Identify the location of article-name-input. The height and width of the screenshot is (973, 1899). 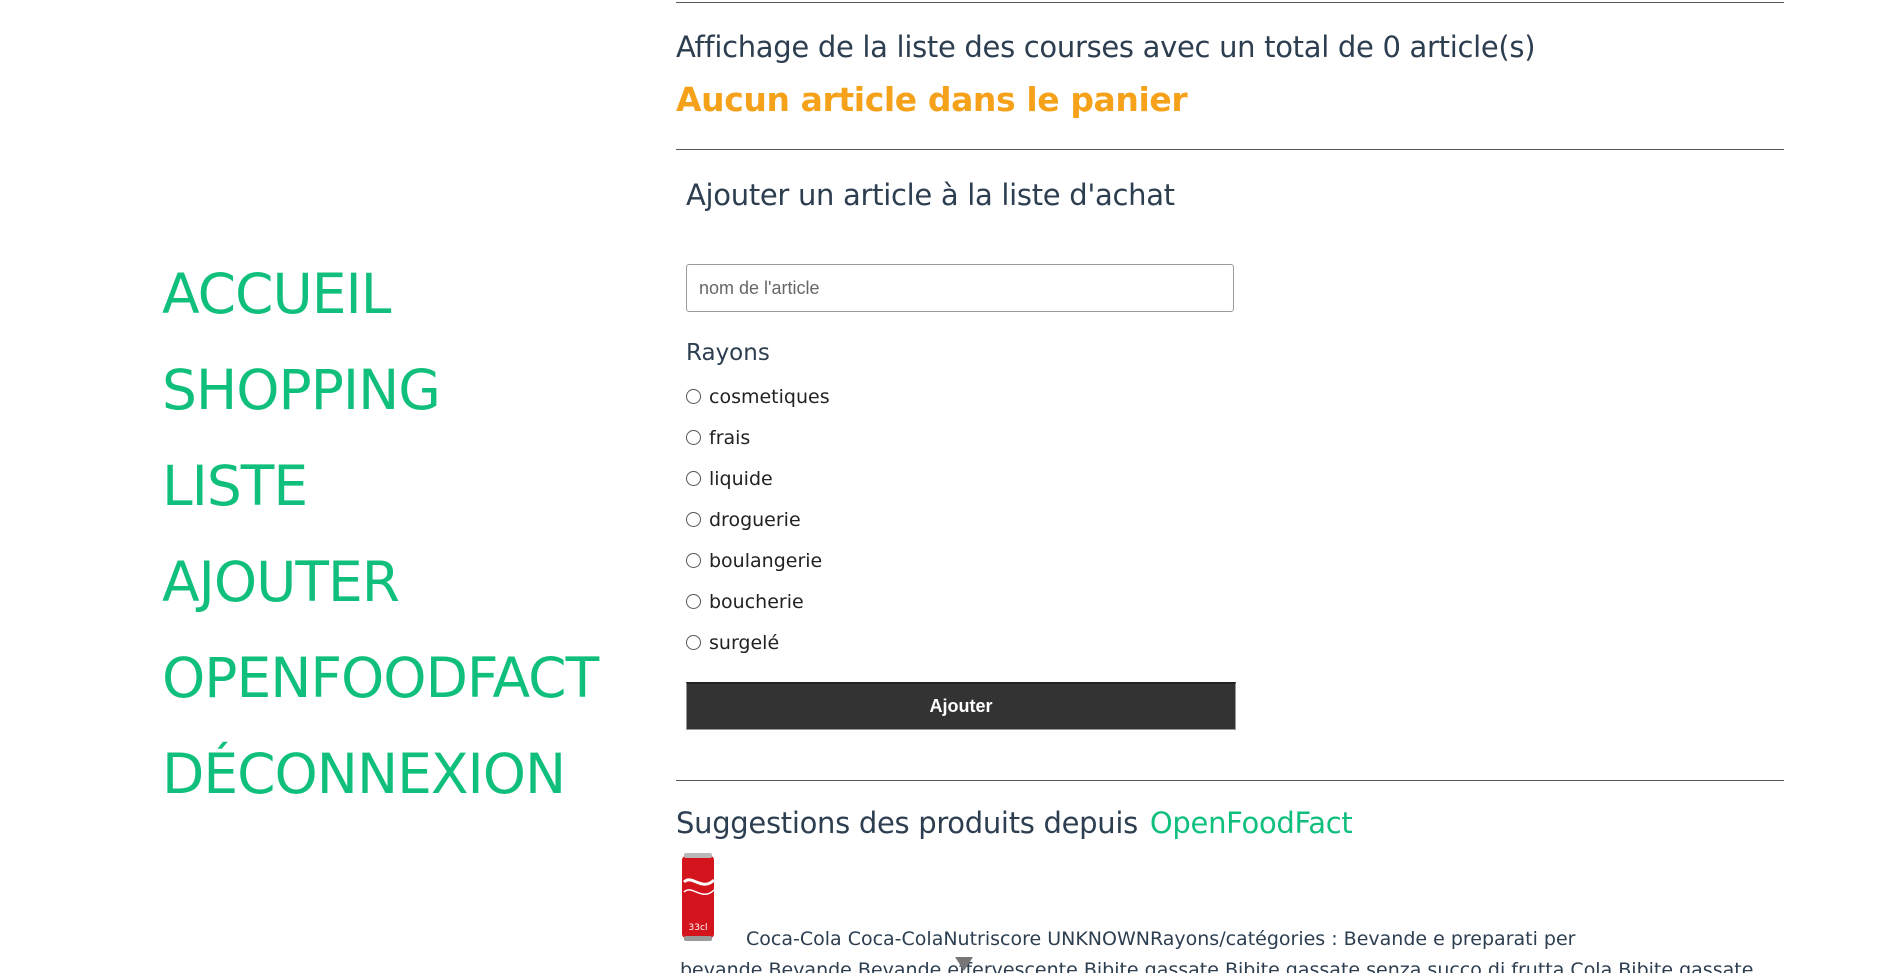
(960, 288).